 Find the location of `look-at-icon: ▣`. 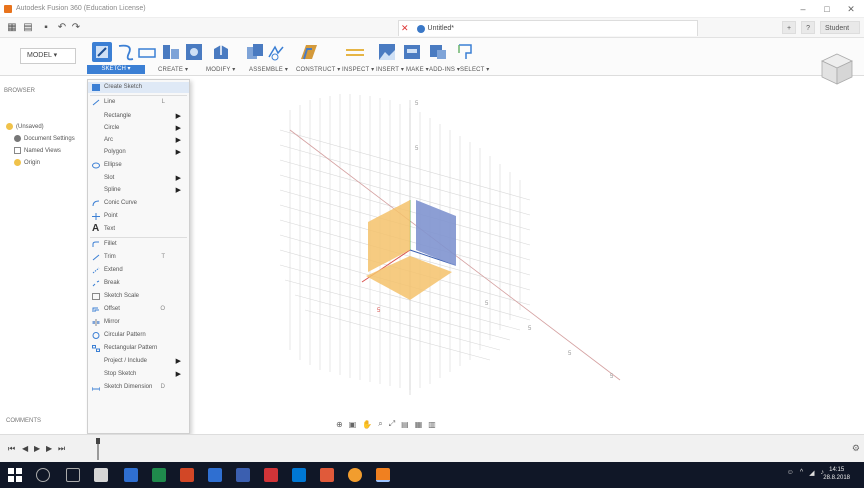

look-at-icon: ▣ is located at coordinates (353, 424).